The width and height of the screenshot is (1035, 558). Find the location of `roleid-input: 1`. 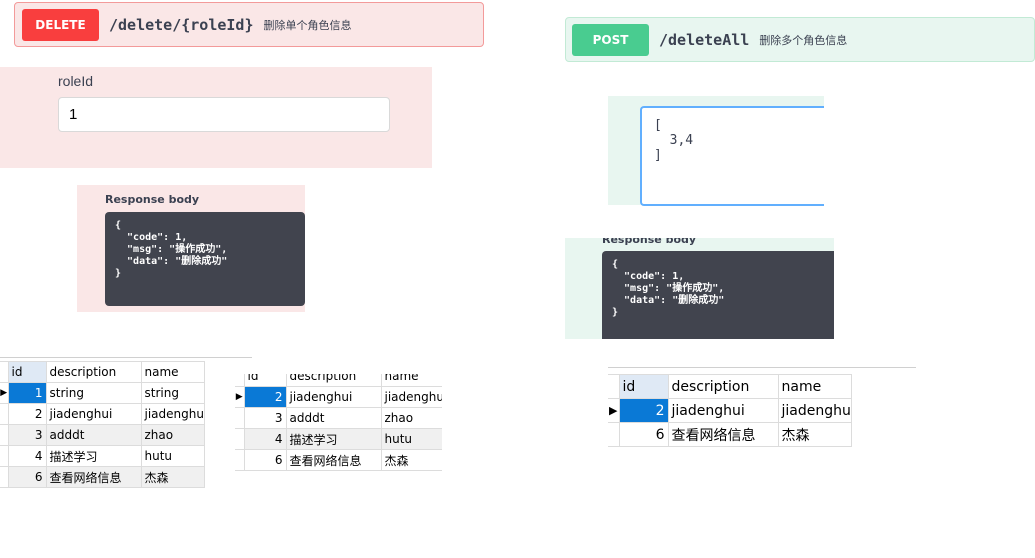

roleid-input: 1 is located at coordinates (224, 114).